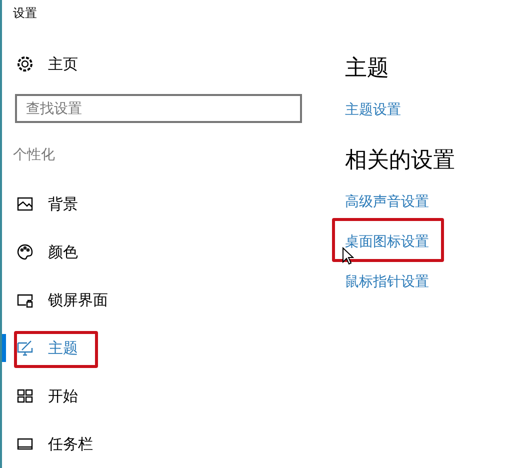 The width and height of the screenshot is (511, 468). I want to click on home-link: 主页, so click(50, 64).